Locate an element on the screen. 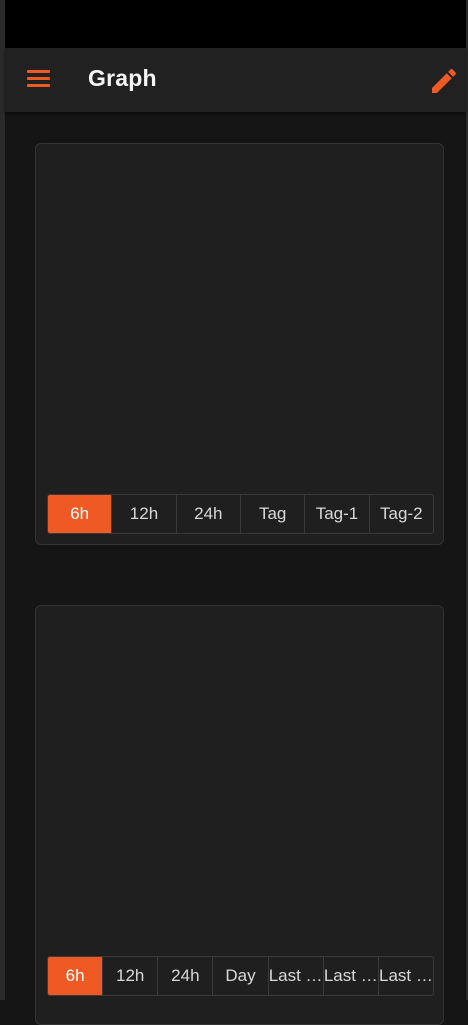 The height and width of the screenshot is (1025, 468). pencil-edit-icon is located at coordinates (444, 81).